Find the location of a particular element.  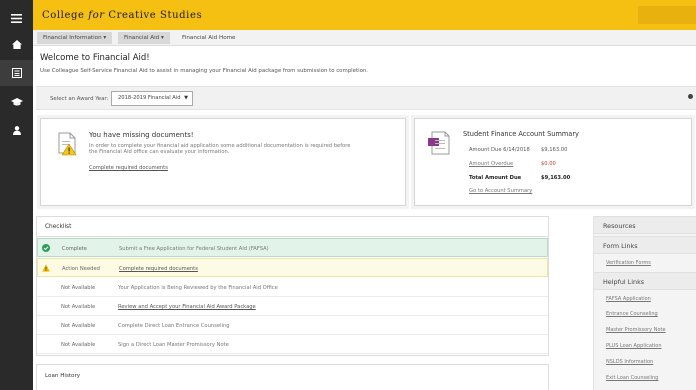

resource-link: NSLDS Information is located at coordinates (629, 362).